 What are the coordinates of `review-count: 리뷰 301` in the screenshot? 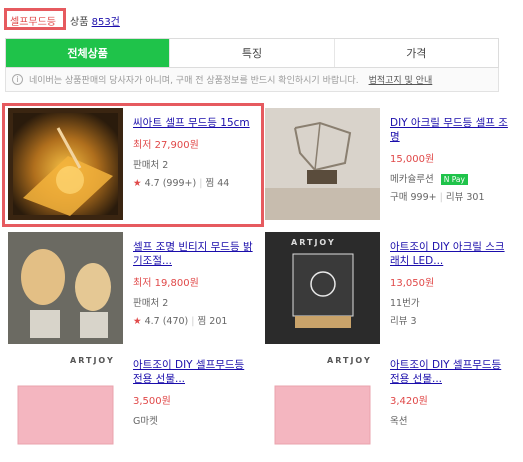 It's located at (465, 197).